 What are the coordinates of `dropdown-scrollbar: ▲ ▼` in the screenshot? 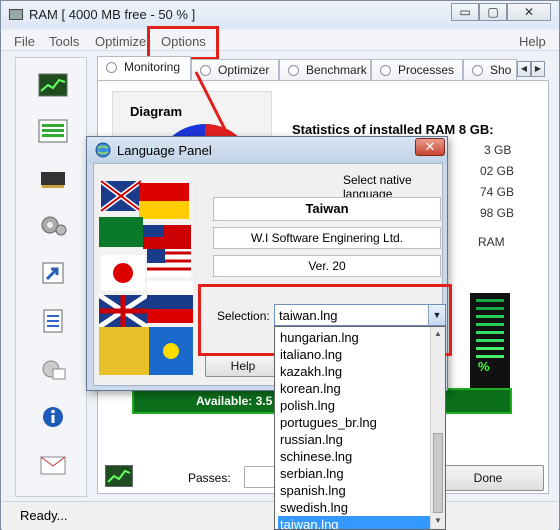 It's located at (437, 428).